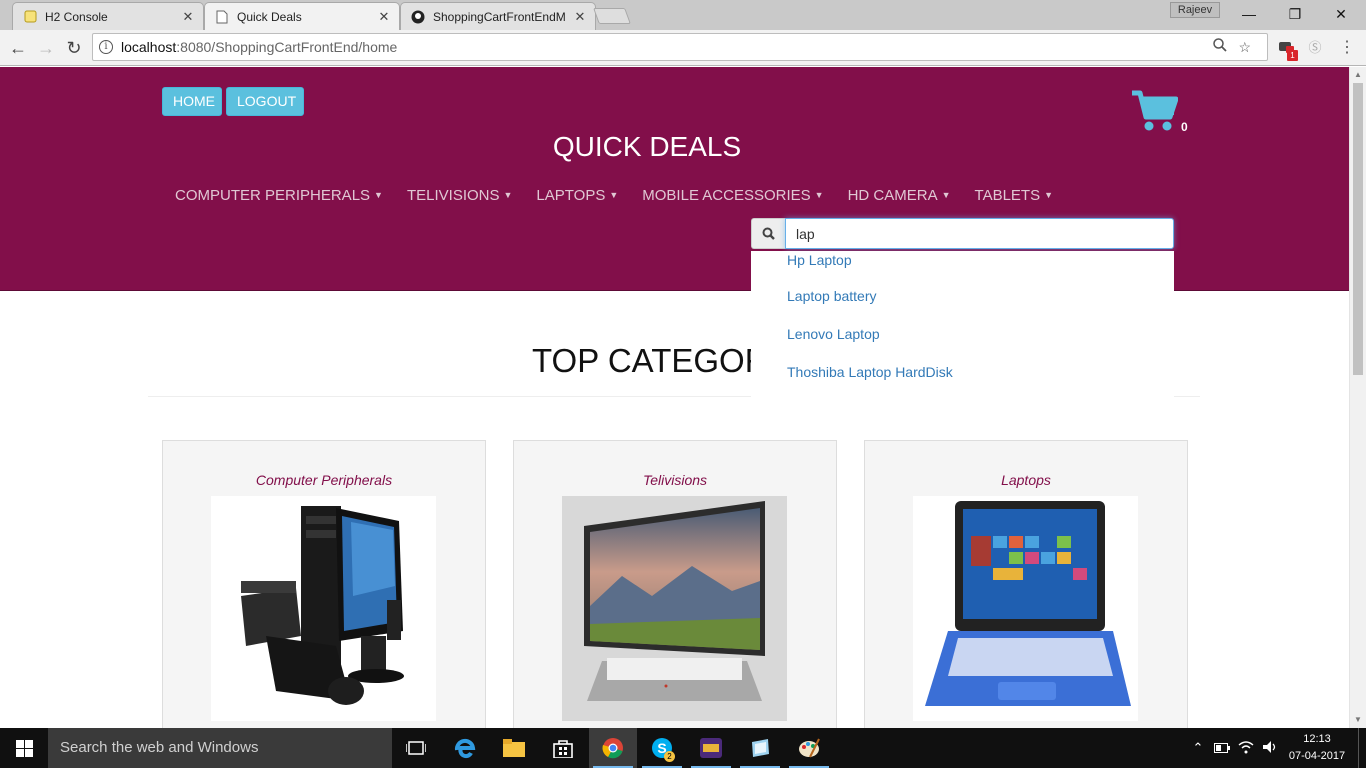 This screenshot has width=1366, height=768. What do you see at coordinates (1362, 748) in the screenshot?
I see `show-desktop-button` at bounding box center [1362, 748].